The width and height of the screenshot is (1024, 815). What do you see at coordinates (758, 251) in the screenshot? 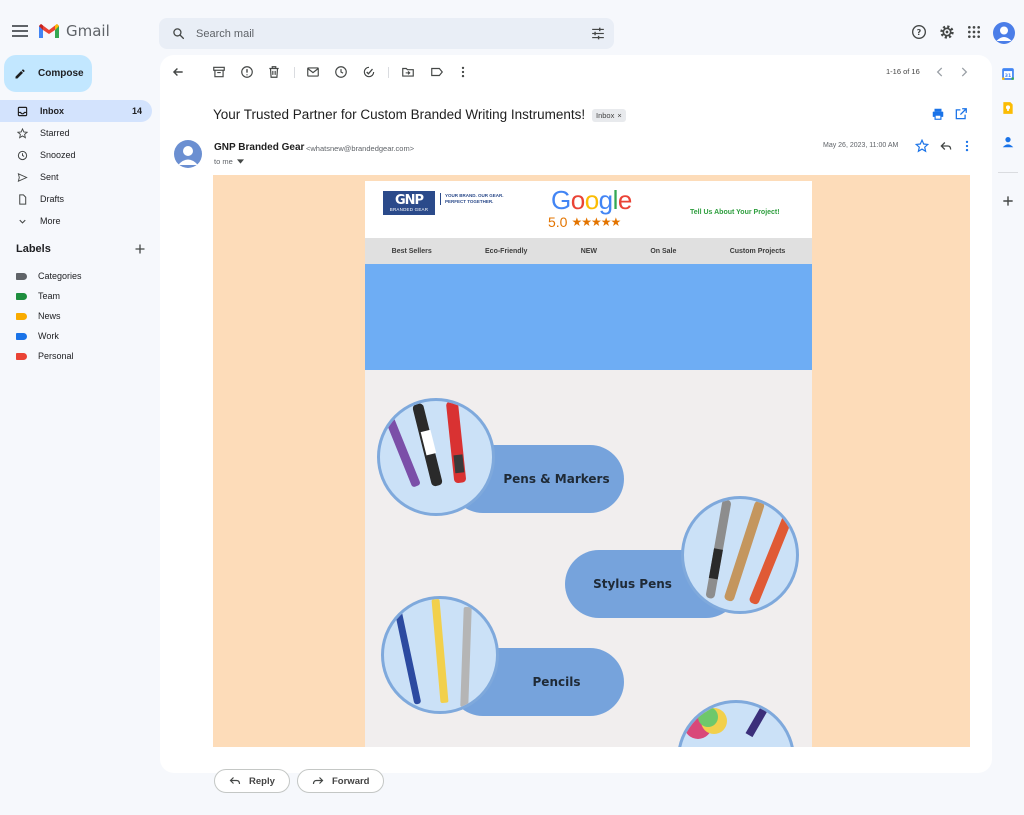
I see `nav-custom-projects: Custom Projects` at bounding box center [758, 251].